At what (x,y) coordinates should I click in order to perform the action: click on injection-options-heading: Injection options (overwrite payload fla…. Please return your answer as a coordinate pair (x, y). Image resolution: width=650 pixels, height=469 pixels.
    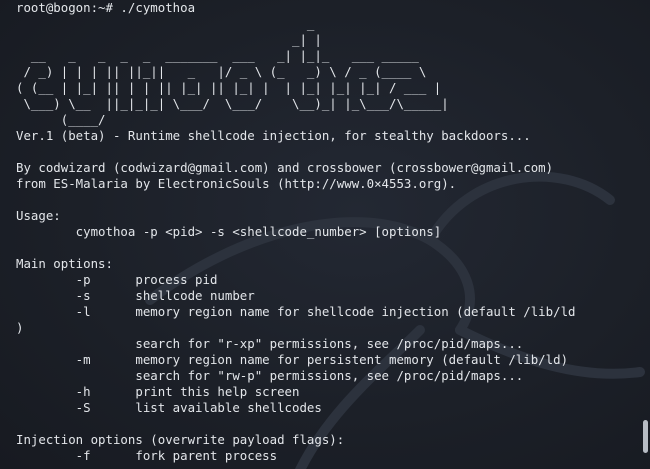
    Looking at the image, I should click on (180, 439).